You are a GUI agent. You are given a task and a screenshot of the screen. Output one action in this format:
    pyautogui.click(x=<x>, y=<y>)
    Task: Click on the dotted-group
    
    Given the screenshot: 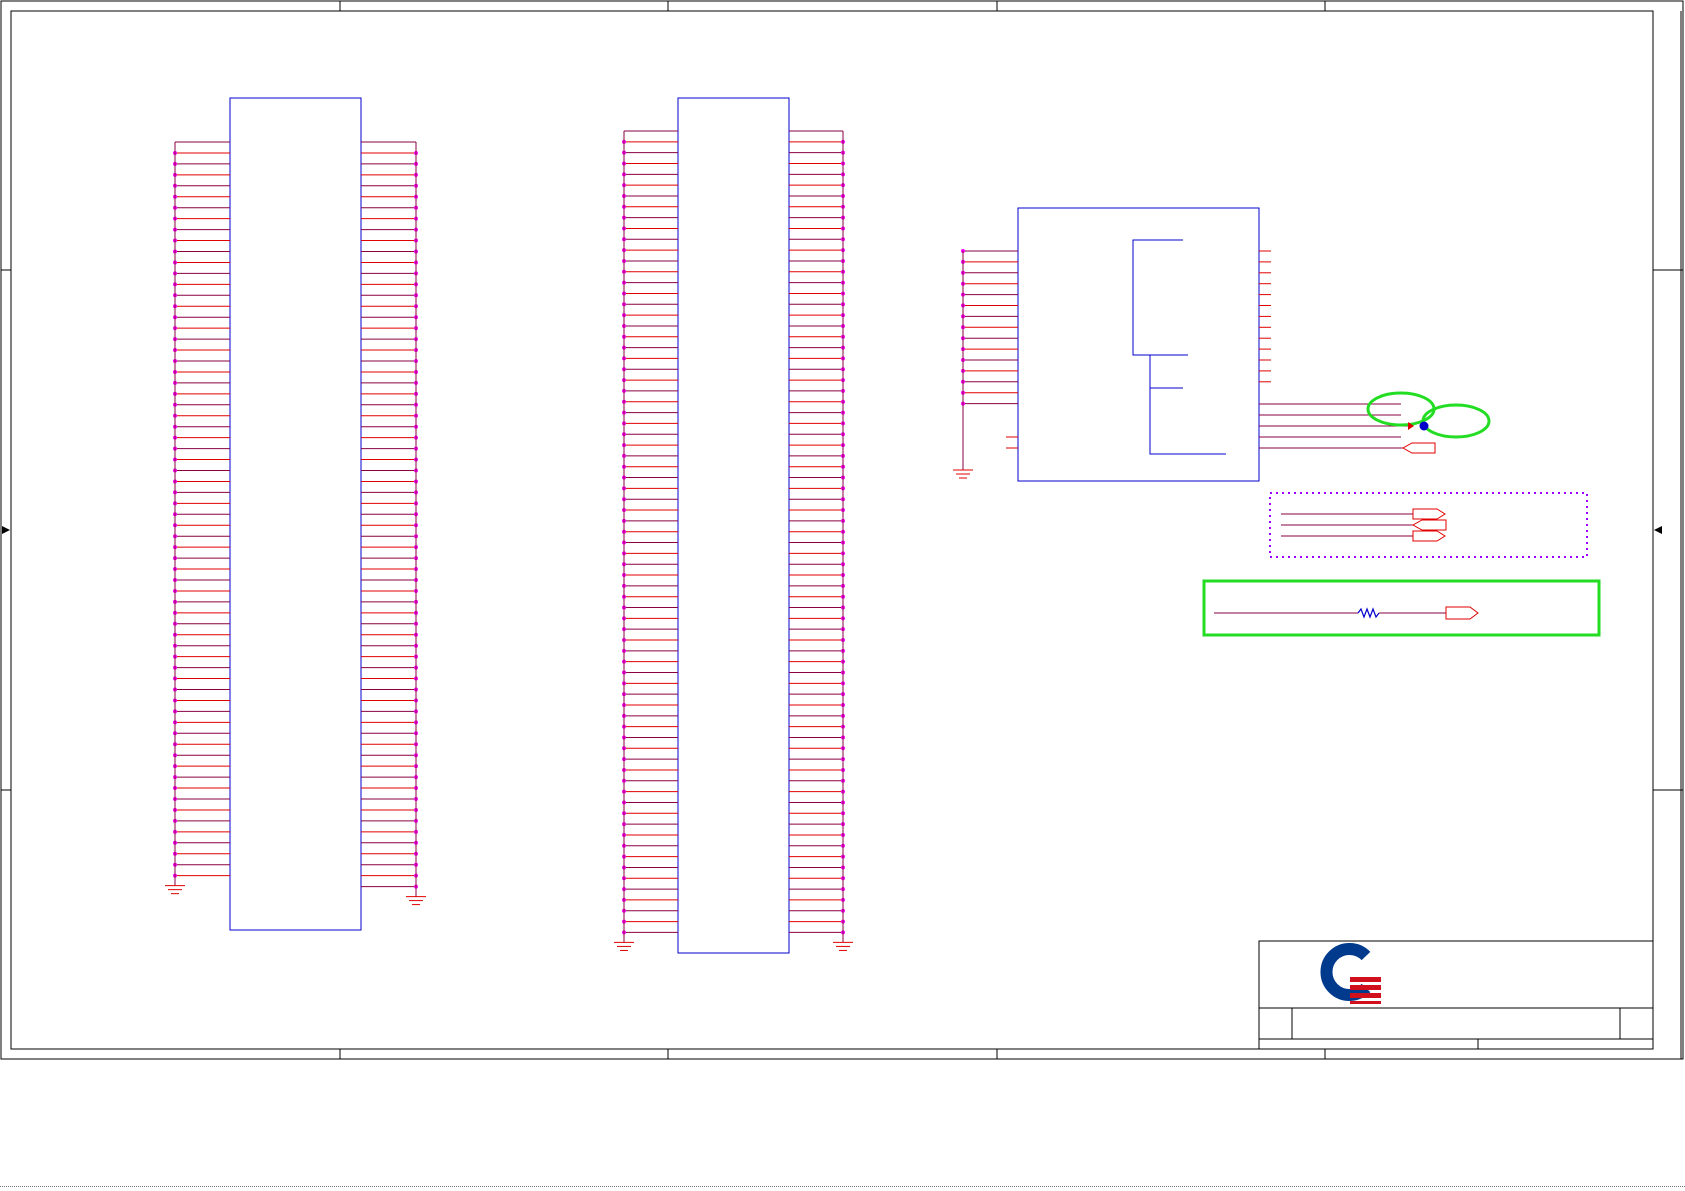 What is the action you would take?
    pyautogui.click(x=1428, y=525)
    